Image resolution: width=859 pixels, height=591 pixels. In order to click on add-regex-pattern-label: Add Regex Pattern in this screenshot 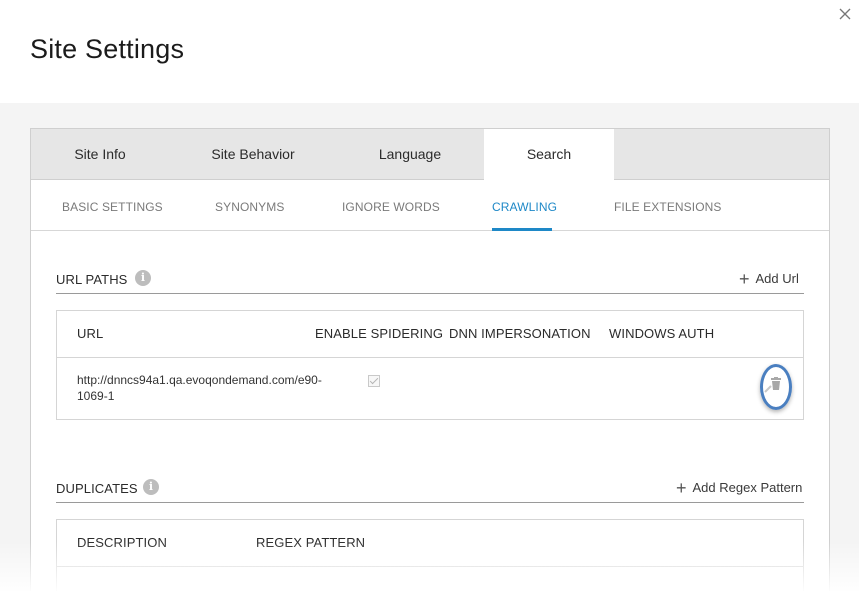, I will do `click(747, 487)`.